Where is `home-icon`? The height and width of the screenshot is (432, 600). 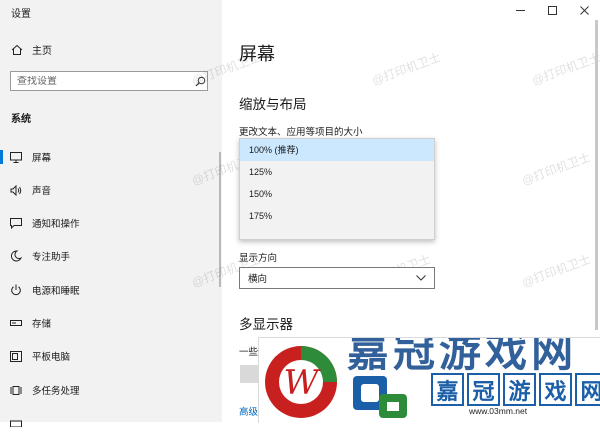
home-icon is located at coordinates (17, 50).